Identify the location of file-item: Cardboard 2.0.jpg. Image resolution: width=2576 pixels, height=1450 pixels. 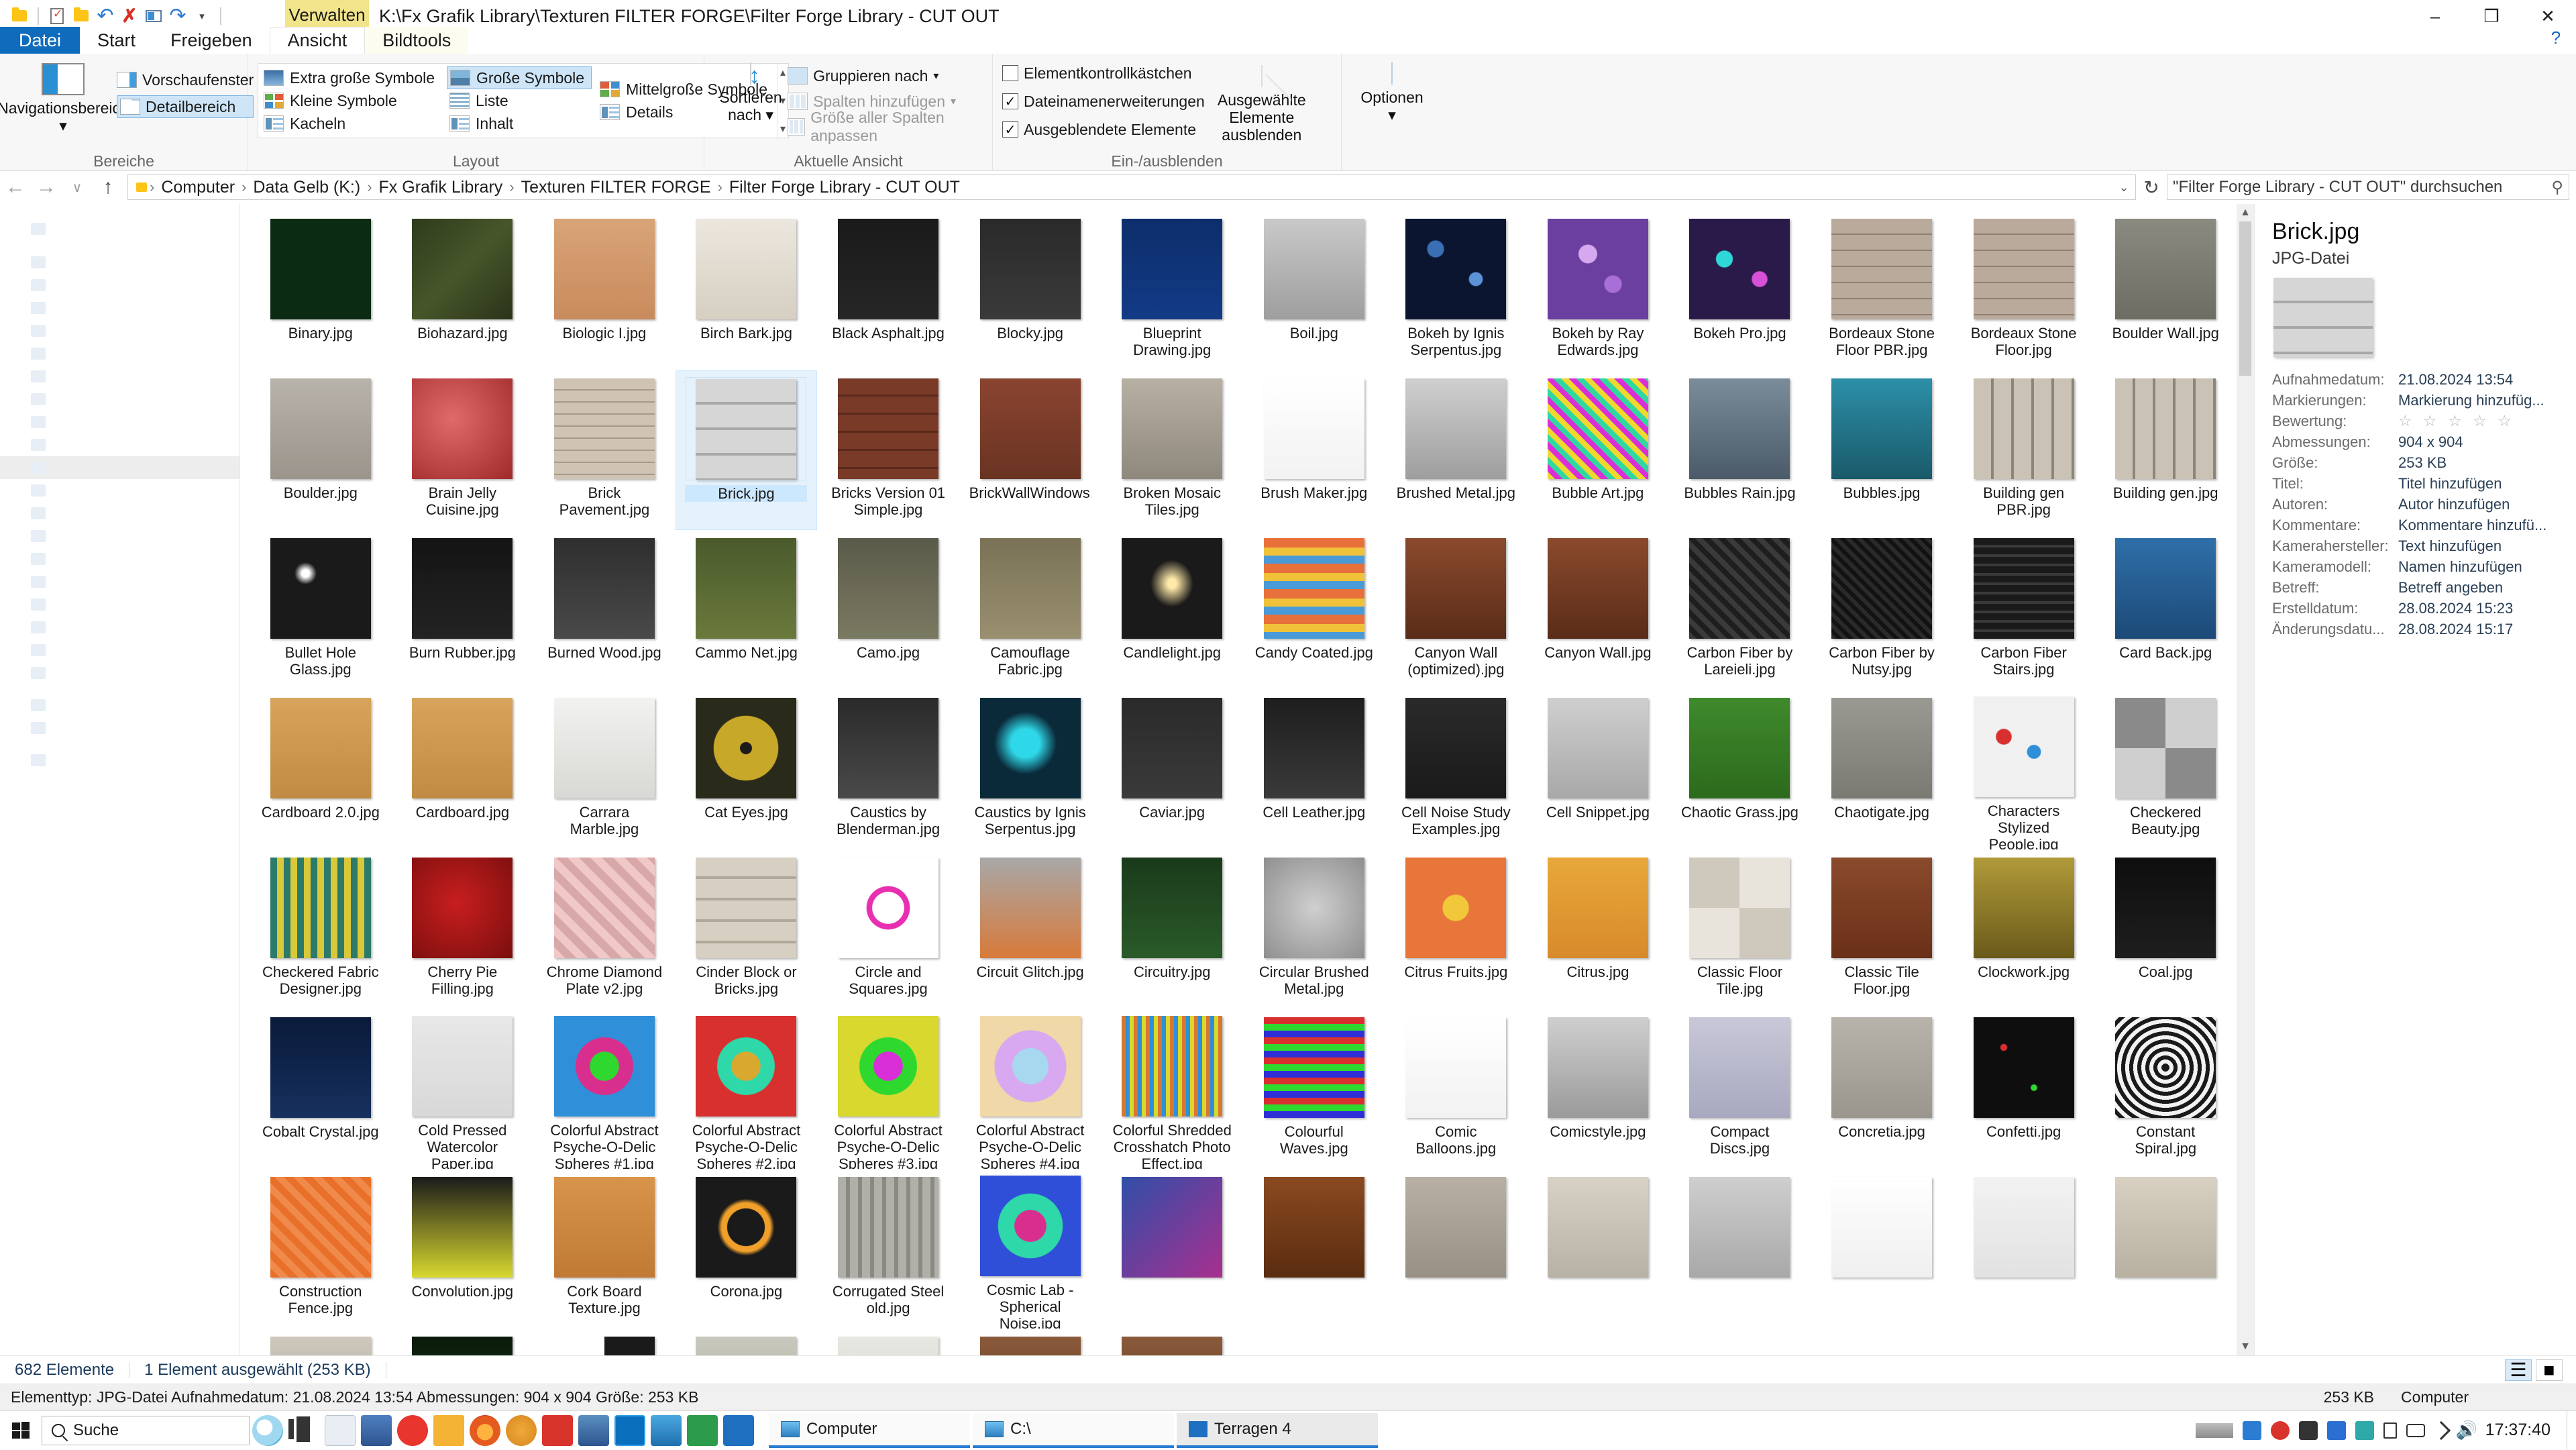
(321, 769).